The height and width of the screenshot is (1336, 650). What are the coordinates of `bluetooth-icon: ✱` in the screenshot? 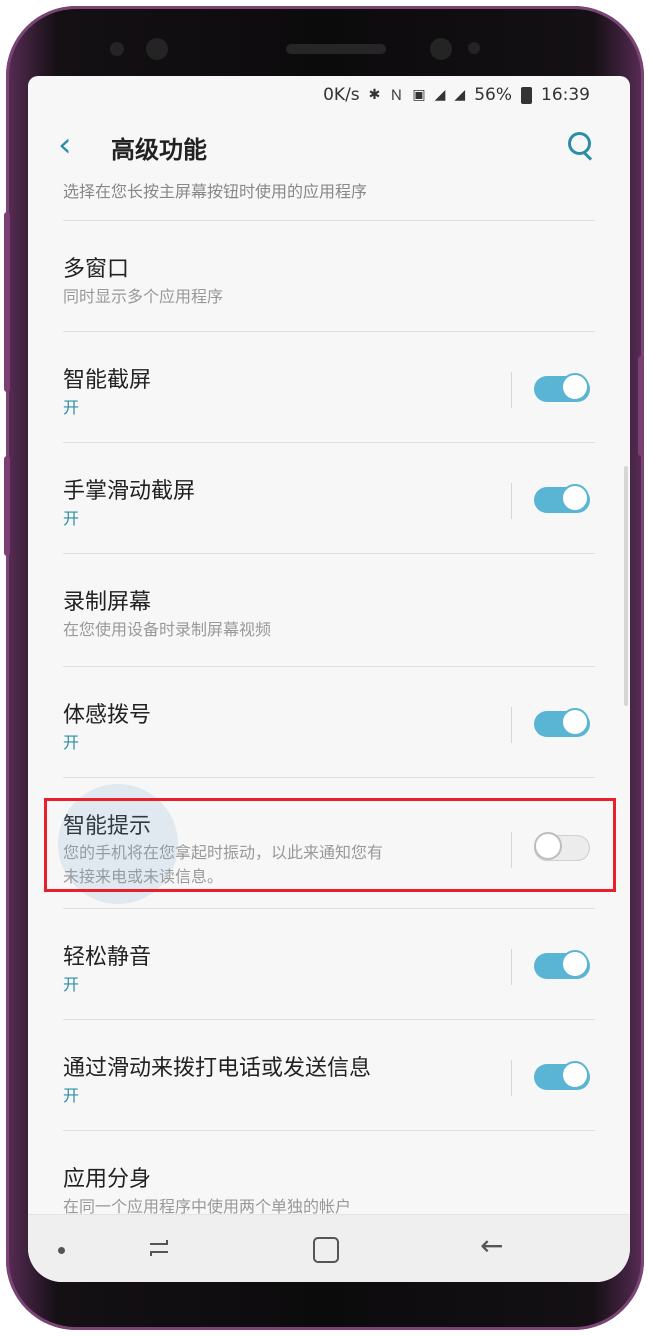 It's located at (374, 95).